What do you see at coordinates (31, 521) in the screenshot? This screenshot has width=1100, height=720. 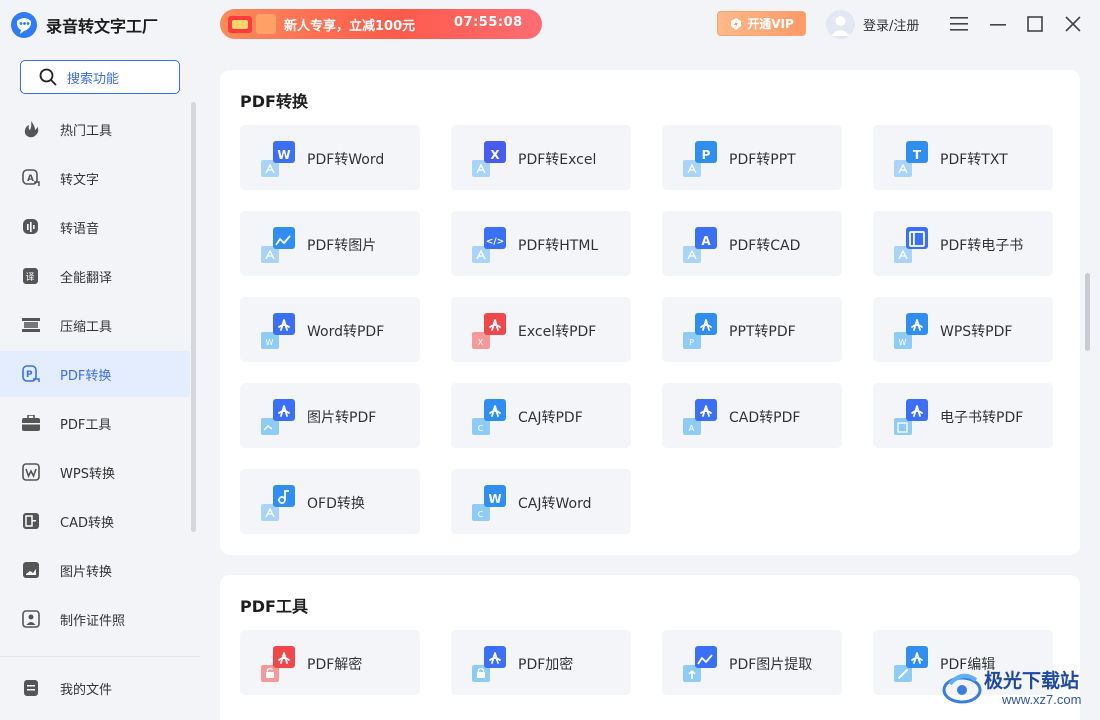 I see `cad-icon` at bounding box center [31, 521].